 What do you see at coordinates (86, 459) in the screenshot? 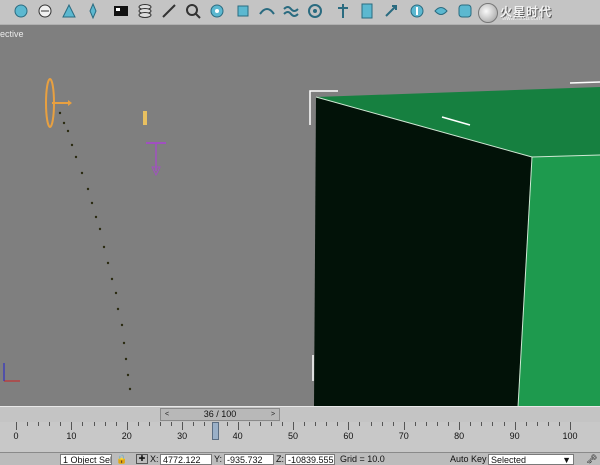
I see `selection-status: 1 Object Sele` at bounding box center [86, 459].